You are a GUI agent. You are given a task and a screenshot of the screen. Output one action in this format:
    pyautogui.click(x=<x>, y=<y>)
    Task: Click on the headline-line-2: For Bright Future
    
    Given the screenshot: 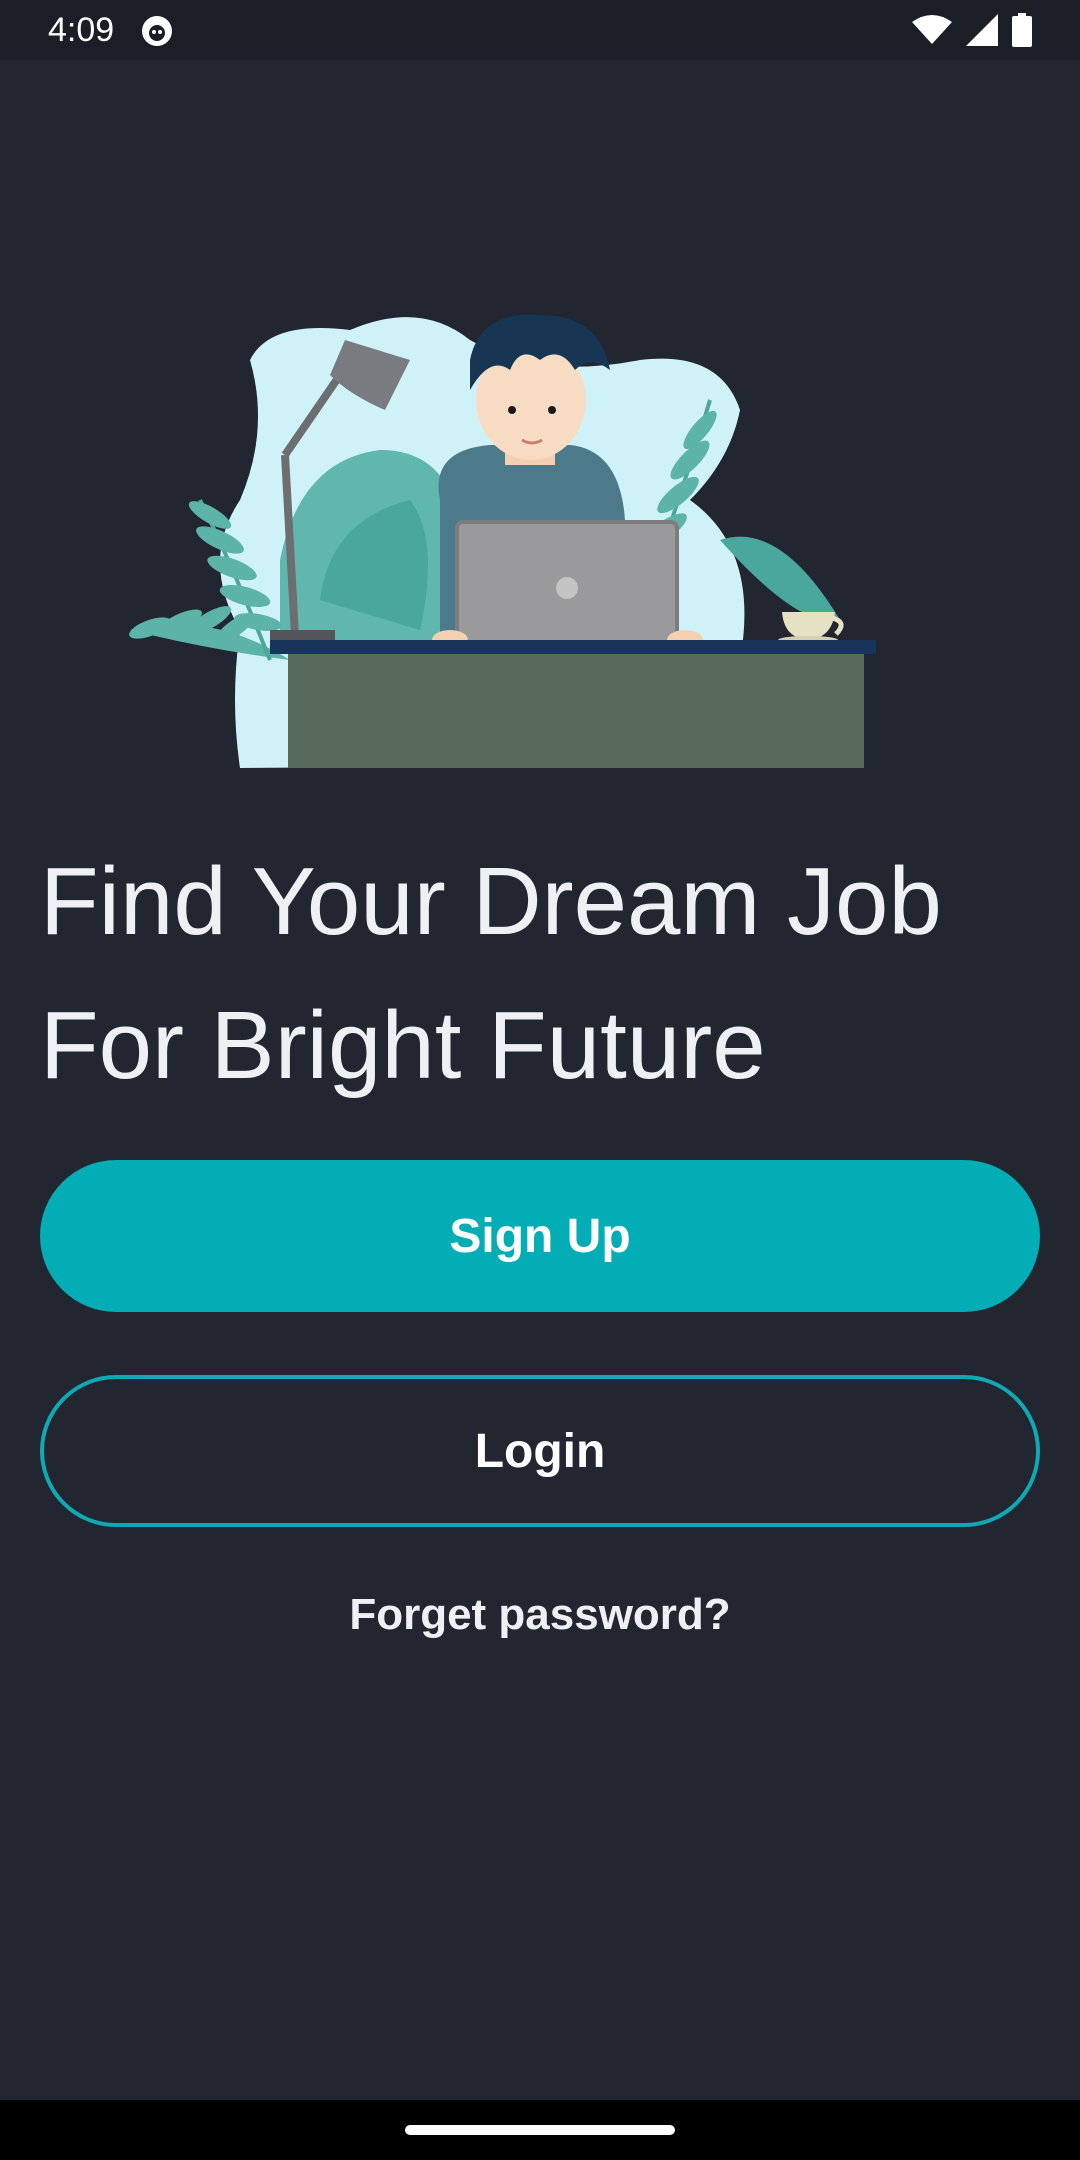 What is the action you would take?
    pyautogui.click(x=403, y=1045)
    